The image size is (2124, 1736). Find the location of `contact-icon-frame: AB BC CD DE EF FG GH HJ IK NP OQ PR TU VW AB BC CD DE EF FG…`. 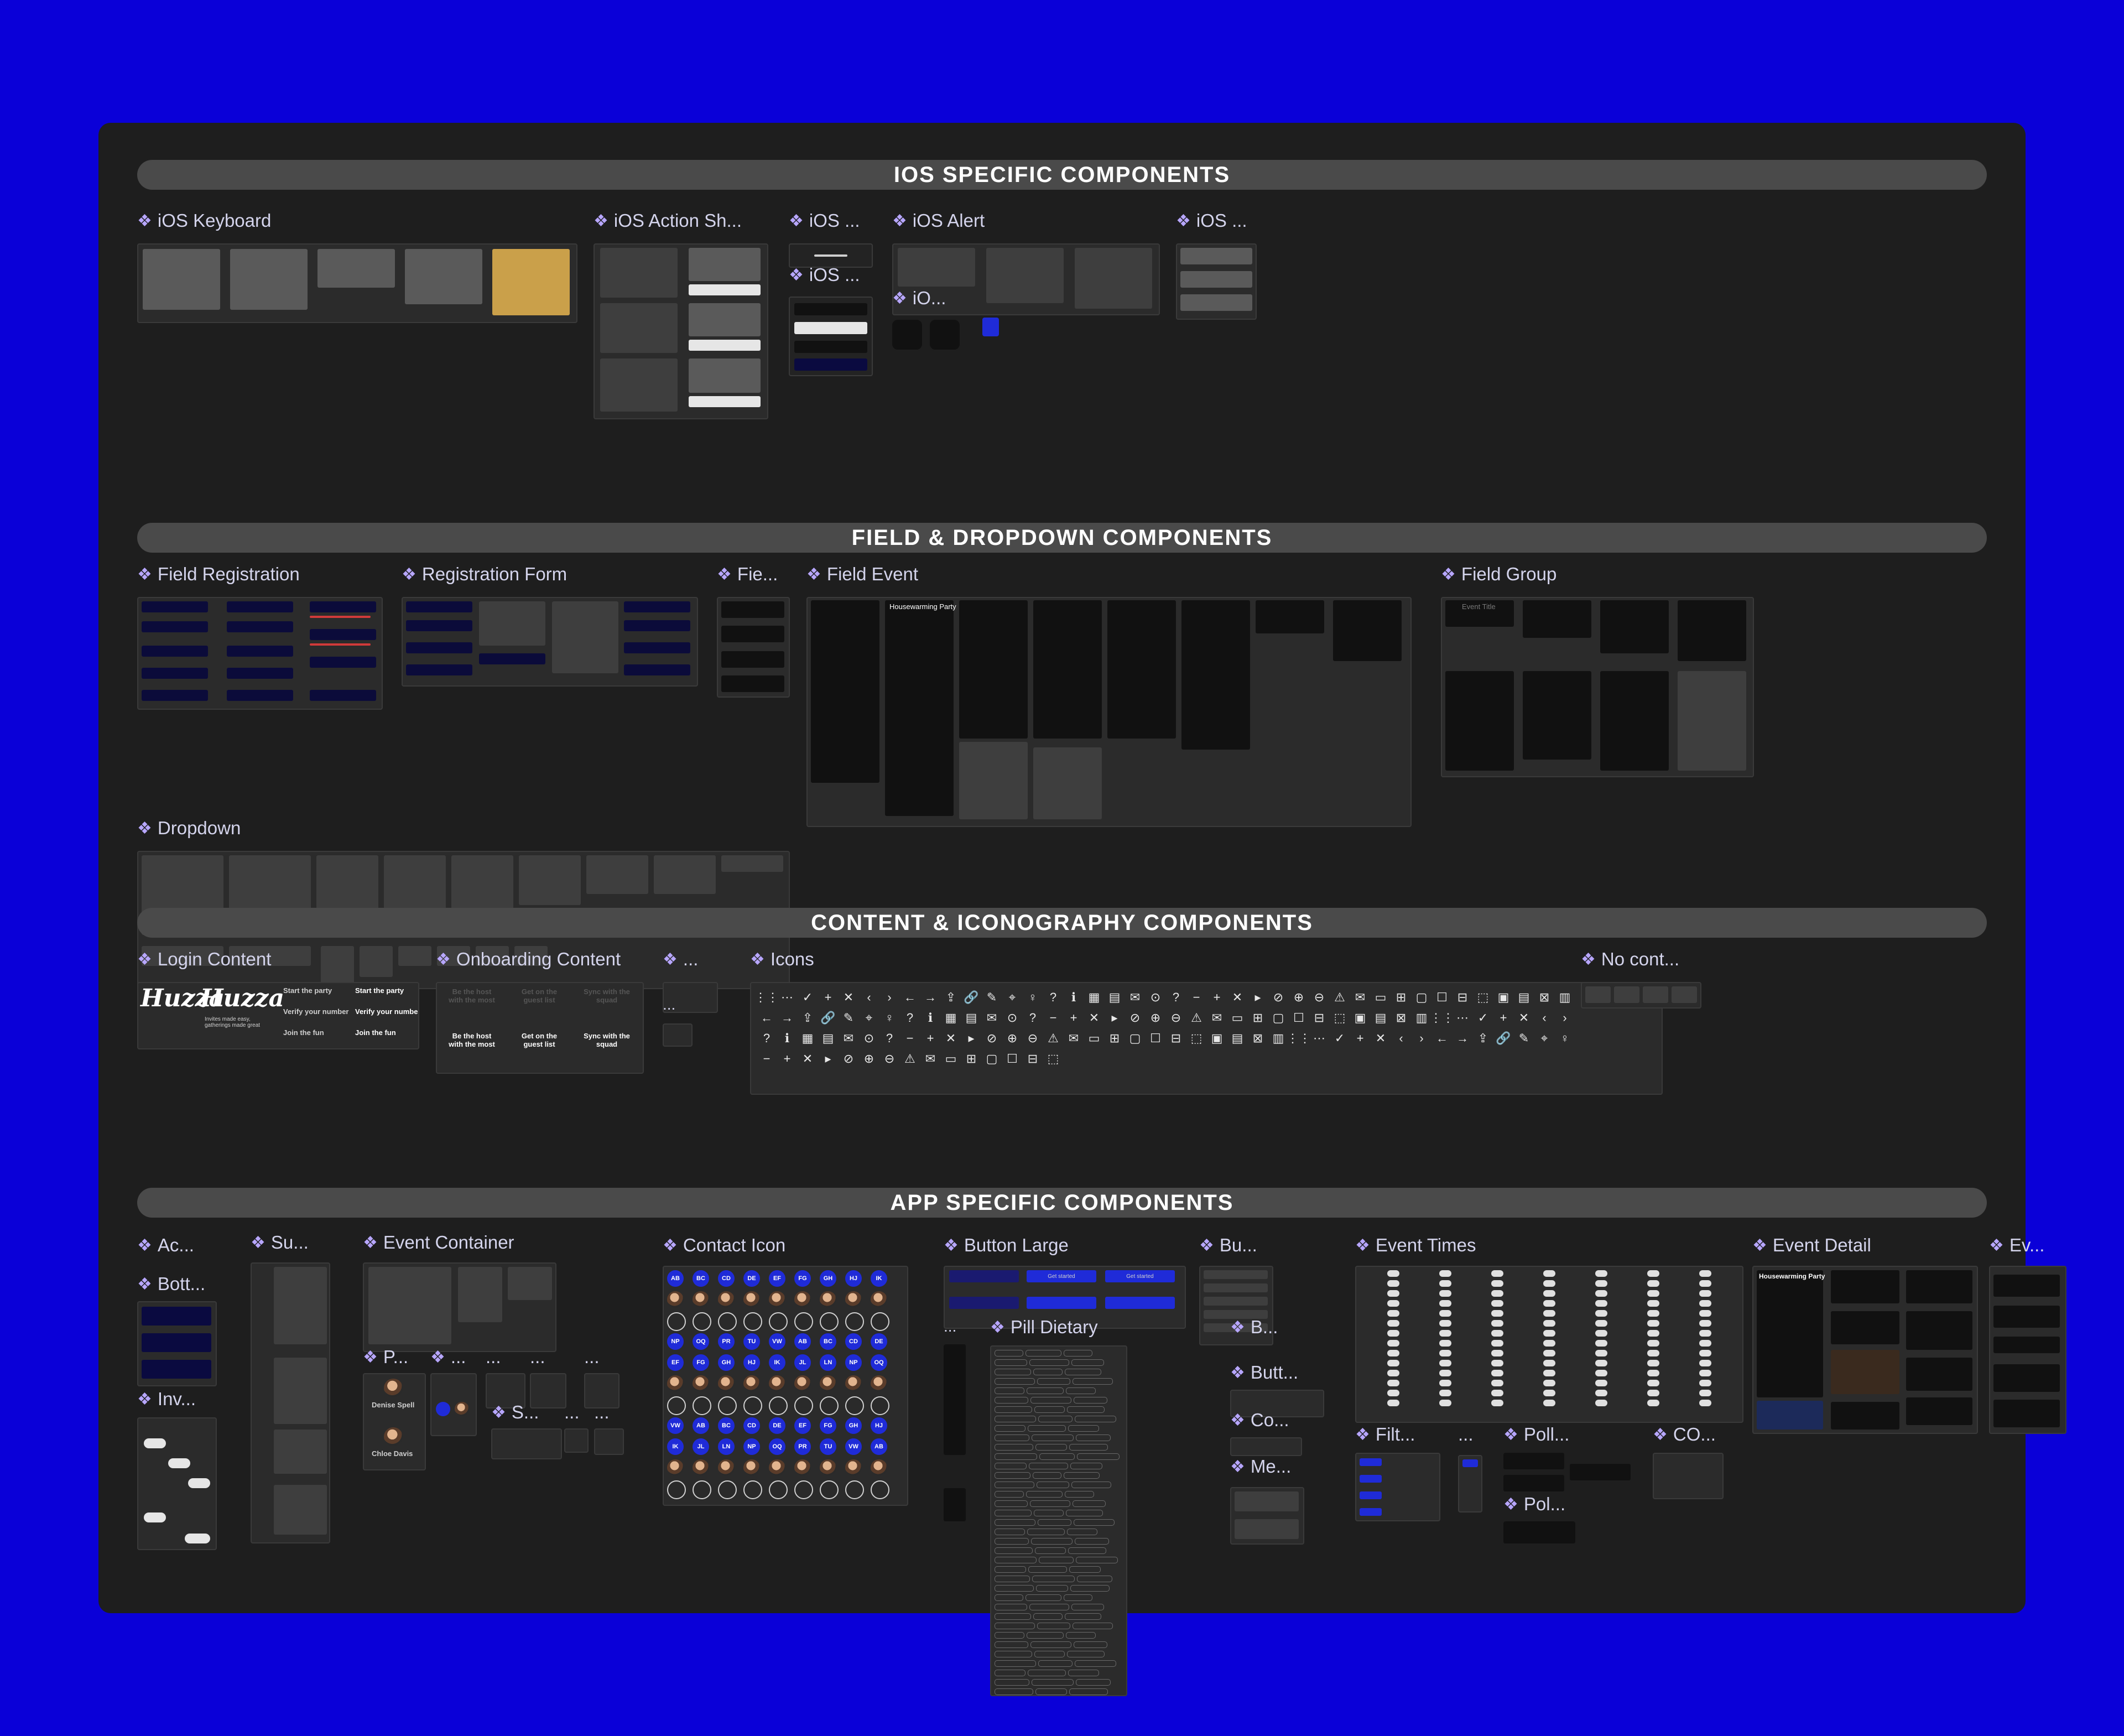

contact-icon-frame: AB BC CD DE EF FG GH HJ IK NP OQ PR TU VW AB BC CD DE EF FG… is located at coordinates (785, 1386).